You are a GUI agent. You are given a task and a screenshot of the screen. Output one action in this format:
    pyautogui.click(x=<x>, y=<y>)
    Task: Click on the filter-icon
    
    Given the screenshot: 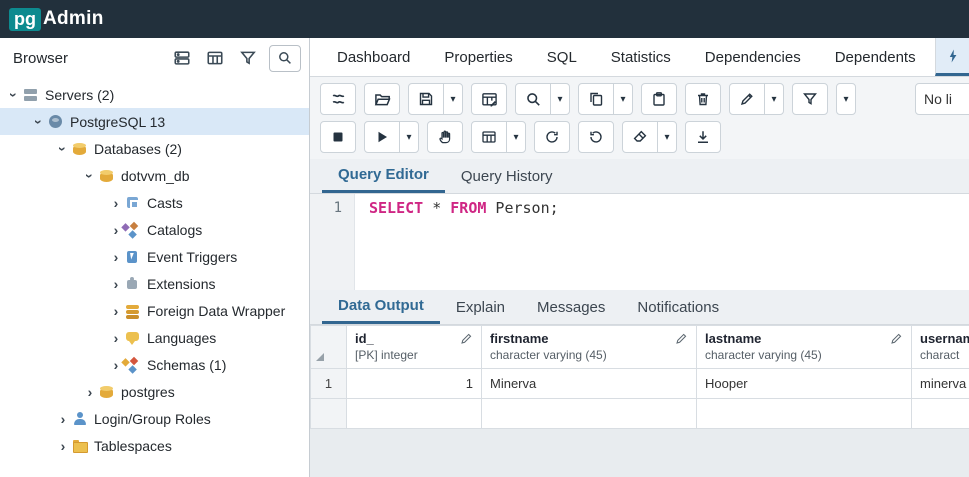 What is the action you would take?
    pyautogui.click(x=248, y=58)
    